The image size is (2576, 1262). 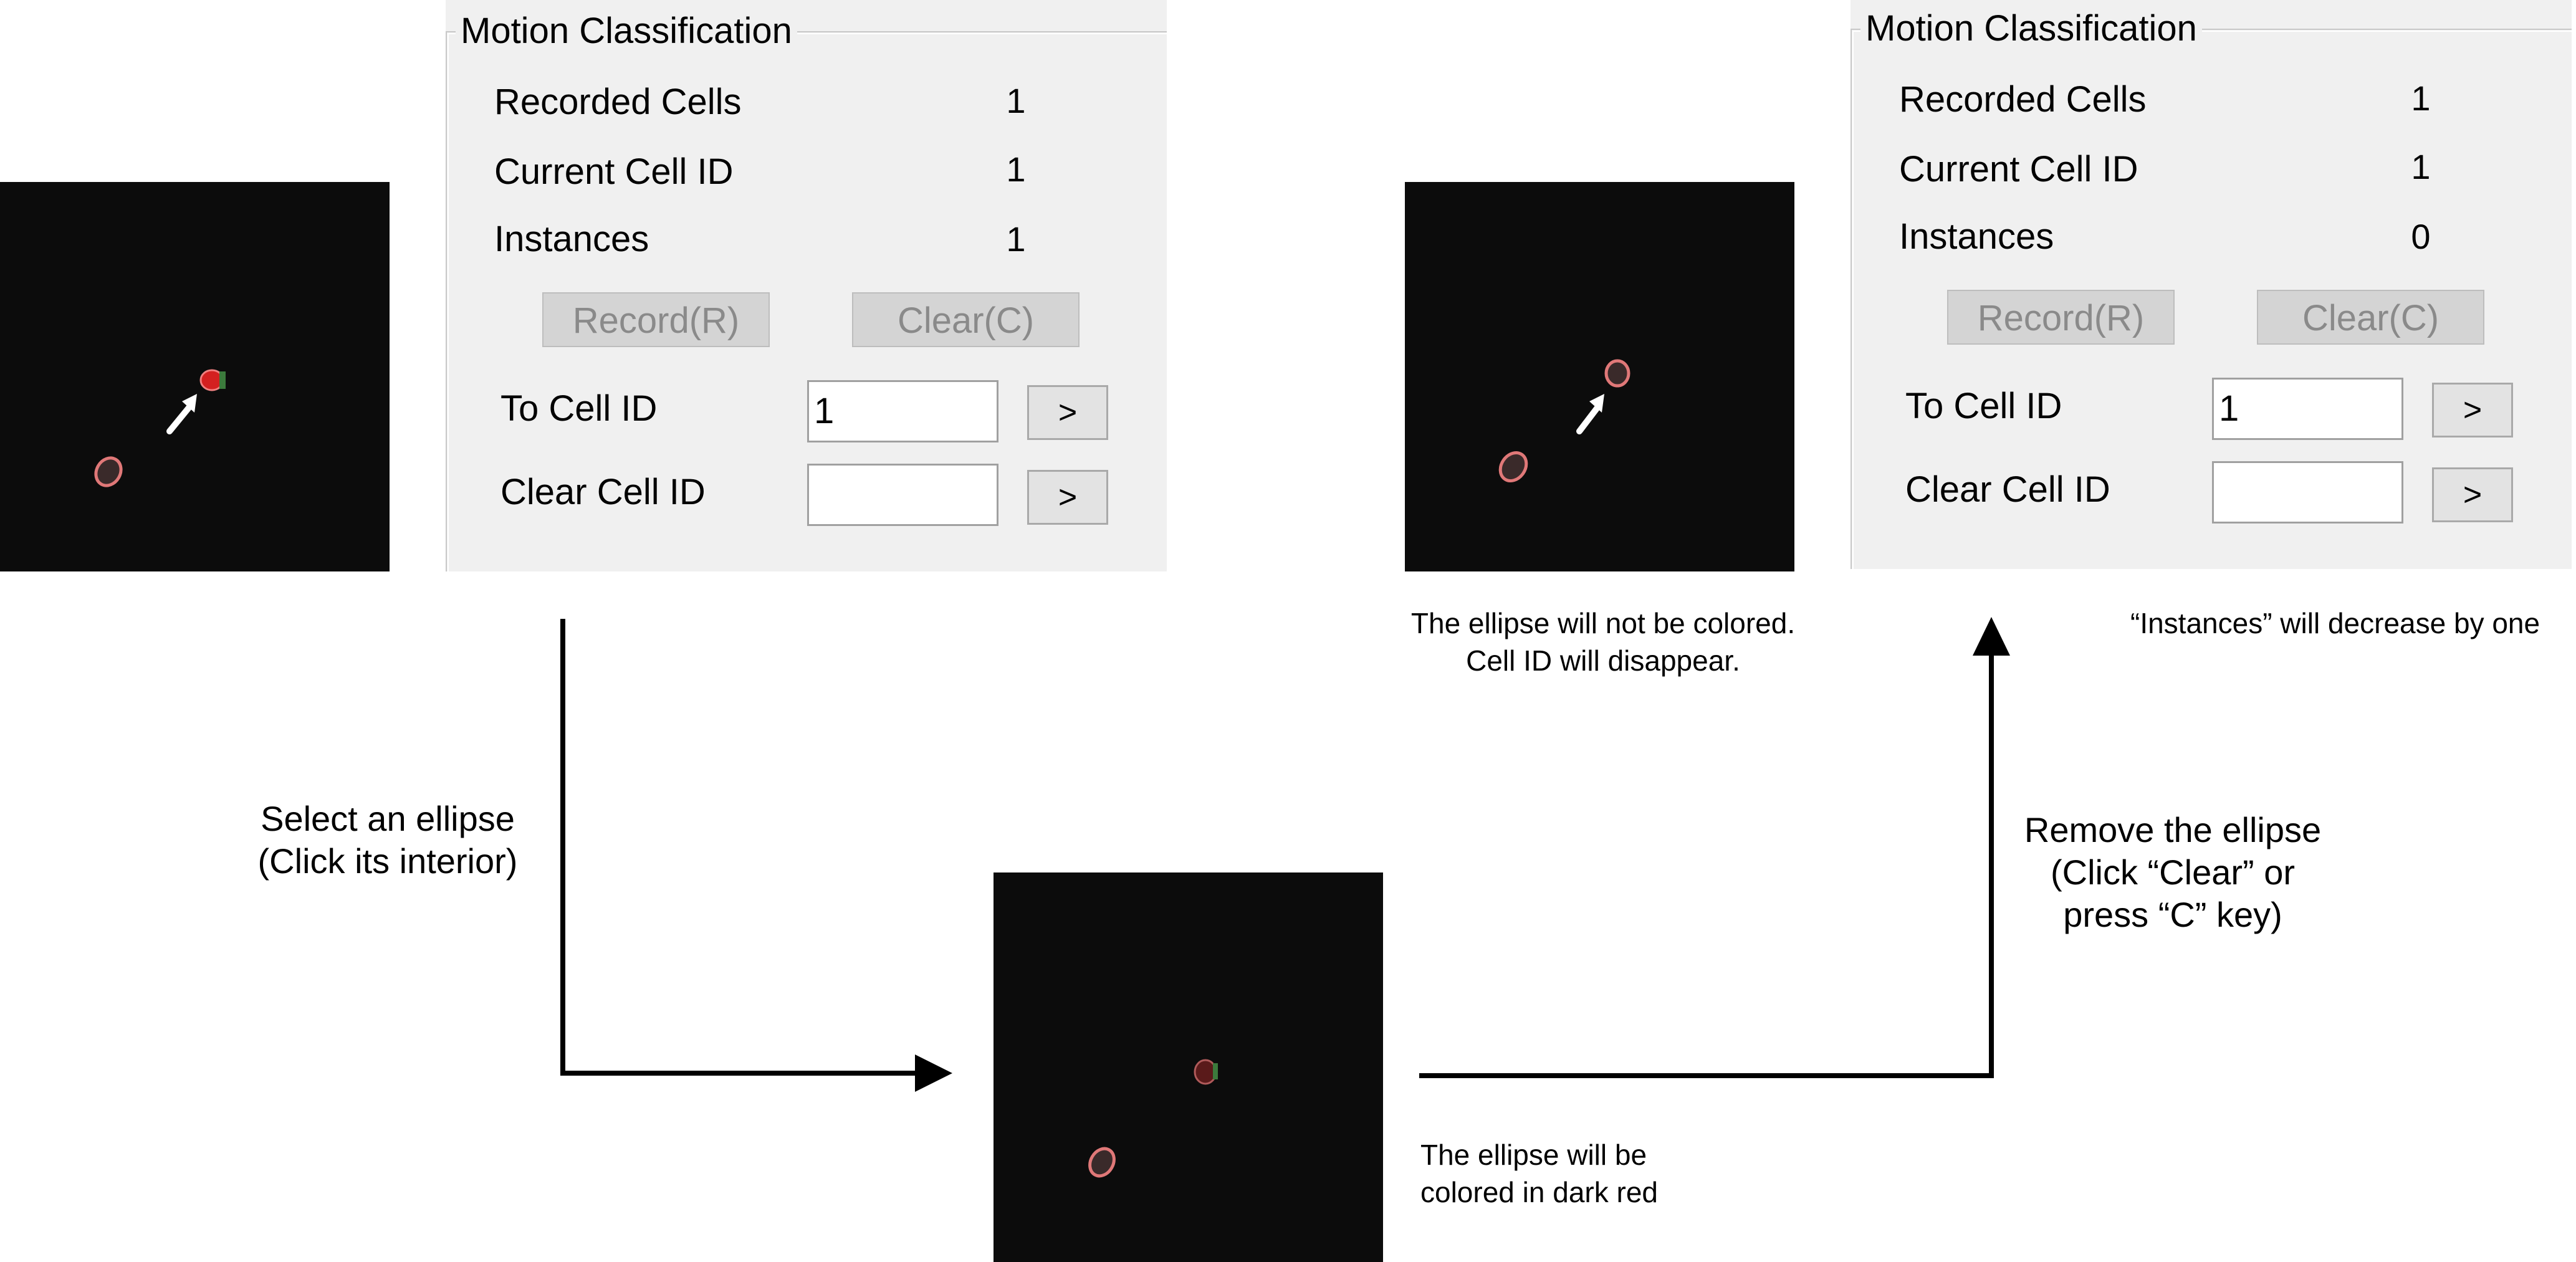 I want to click on step-select-line1: Select an ellipse, so click(x=388, y=818).